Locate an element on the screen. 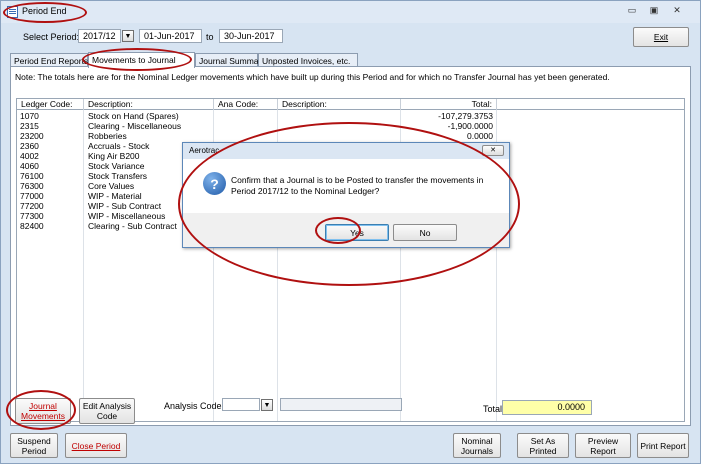 The height and width of the screenshot is (464, 701). analysis-code-select is located at coordinates (241, 404).